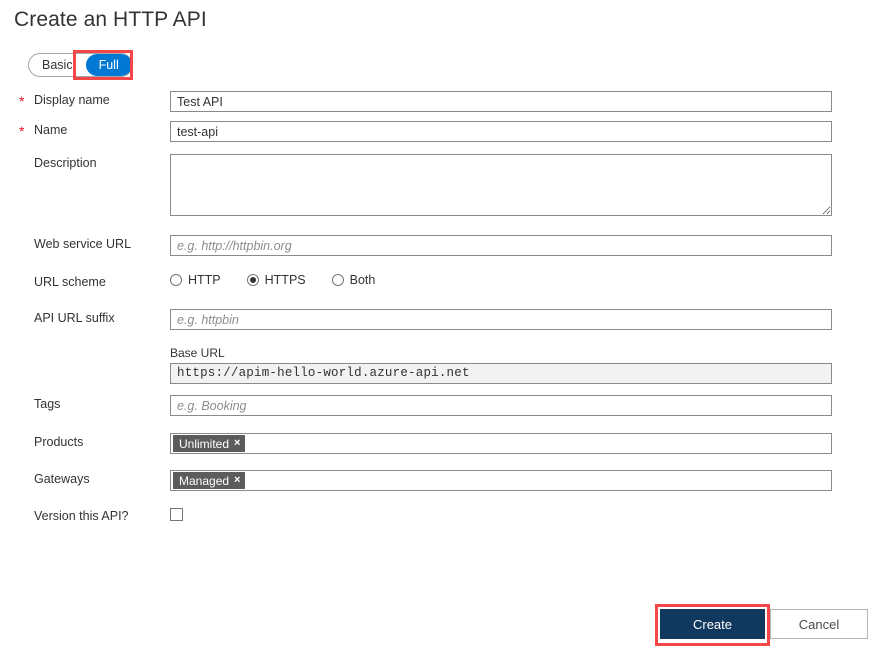 Image resolution: width=878 pixels, height=648 pixels. I want to click on field-row-web-service-url: Web service URL, so click(439, 253).